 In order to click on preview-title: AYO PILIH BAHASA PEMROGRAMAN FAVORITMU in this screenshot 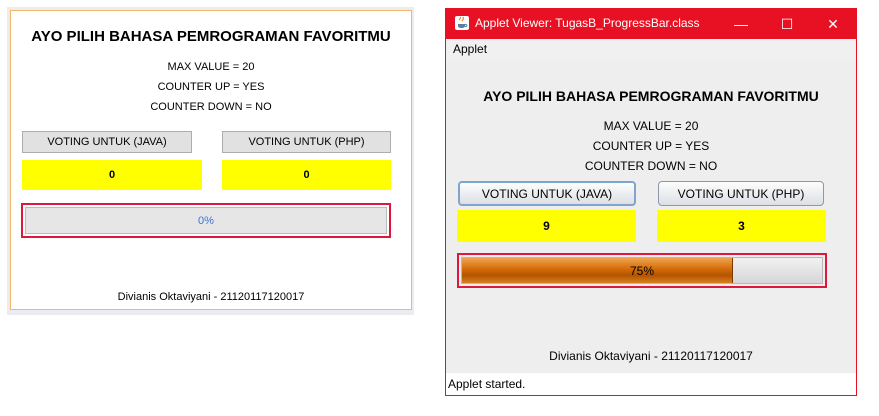, I will do `click(211, 36)`.